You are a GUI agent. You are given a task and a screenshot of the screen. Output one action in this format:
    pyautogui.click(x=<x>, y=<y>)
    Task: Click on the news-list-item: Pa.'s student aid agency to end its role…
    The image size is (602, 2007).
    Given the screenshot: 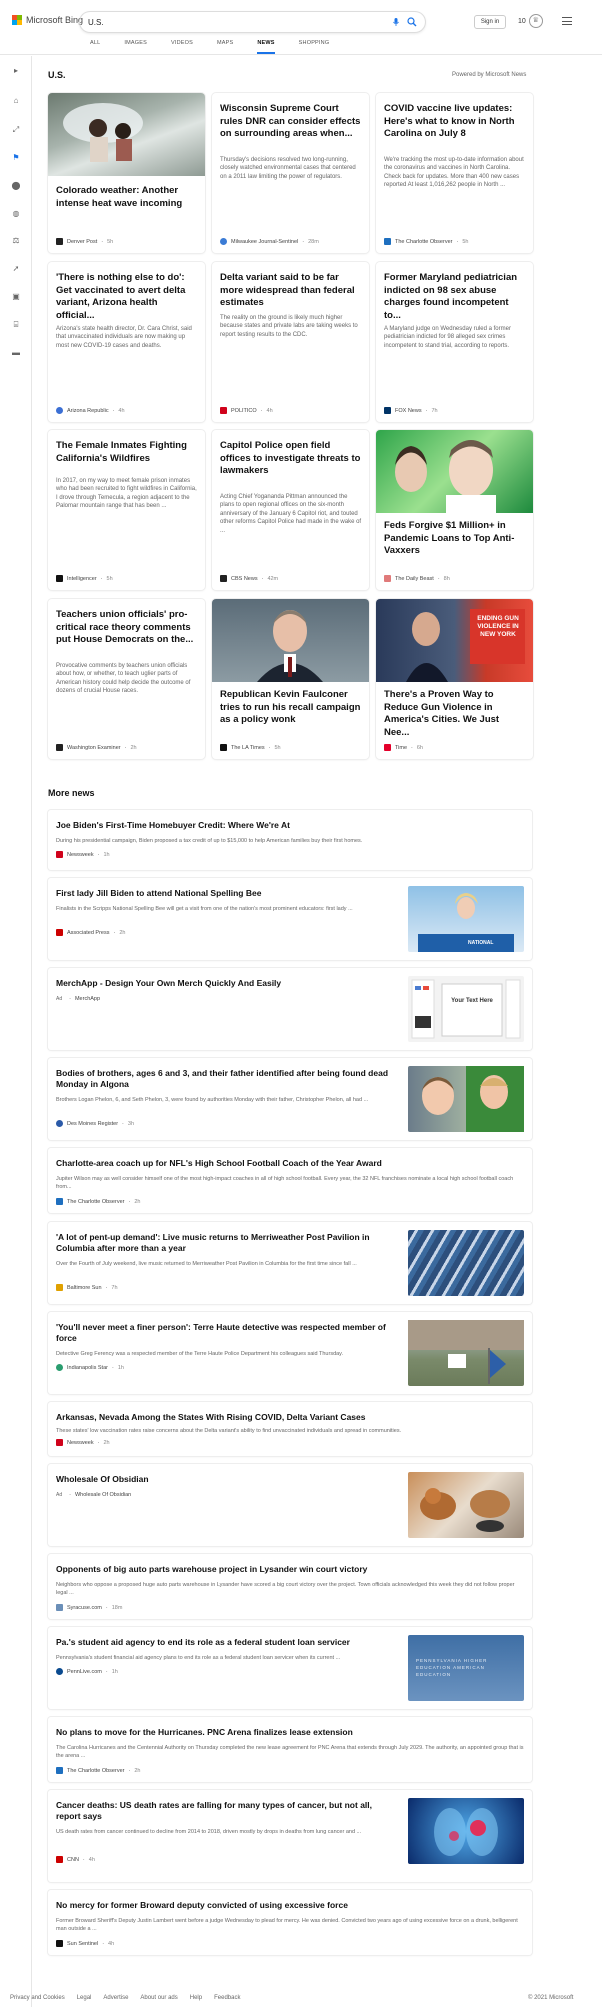 What is the action you would take?
    pyautogui.click(x=290, y=1668)
    